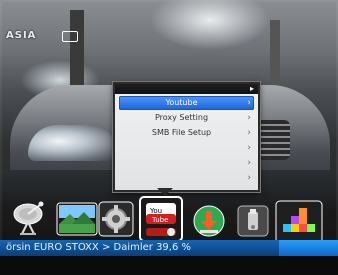  I want to click on menu-top-arrow-icon: ▸, so click(251, 88).